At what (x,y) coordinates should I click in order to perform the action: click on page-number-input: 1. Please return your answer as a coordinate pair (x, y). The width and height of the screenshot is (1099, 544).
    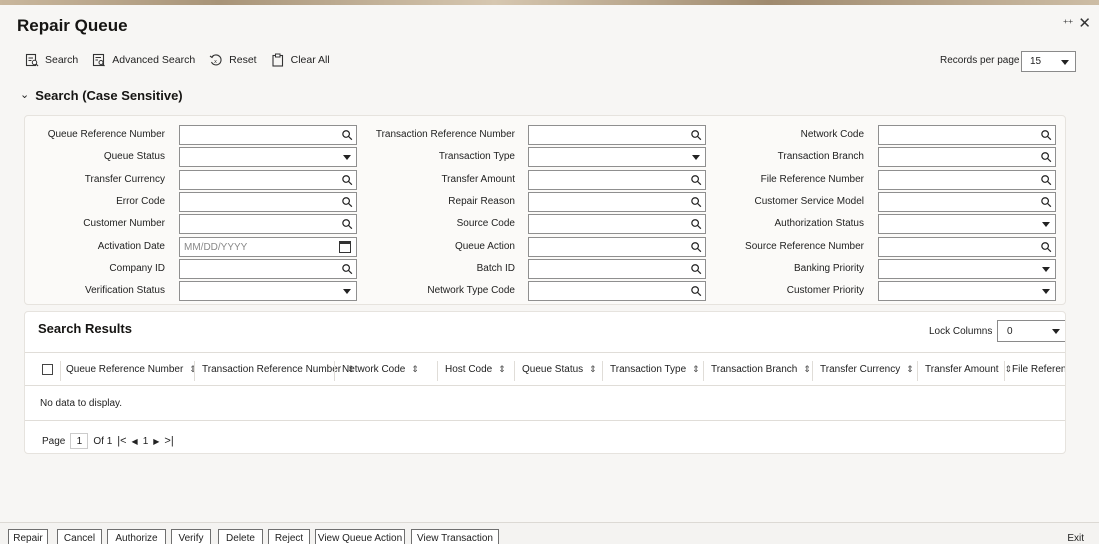
    Looking at the image, I should click on (79, 441).